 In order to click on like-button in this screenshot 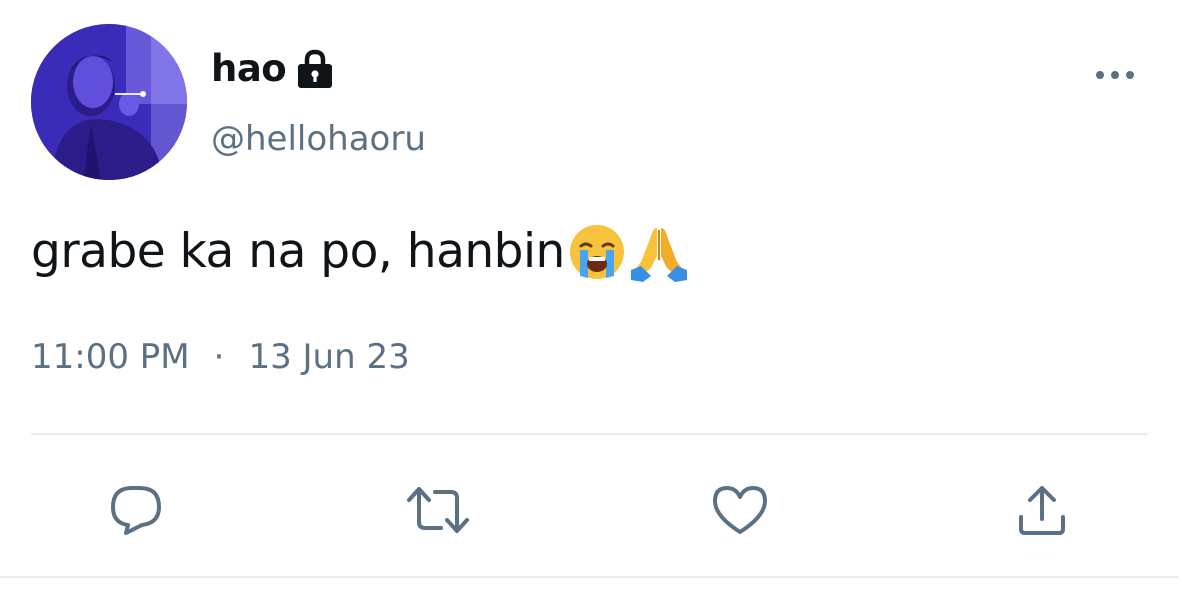, I will do `click(740, 510)`.